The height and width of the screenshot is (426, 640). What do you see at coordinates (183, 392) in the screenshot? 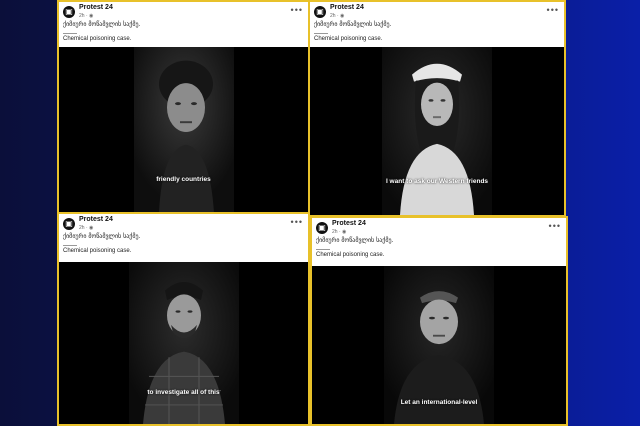
I see `video-caption: to investigate all of this` at bounding box center [183, 392].